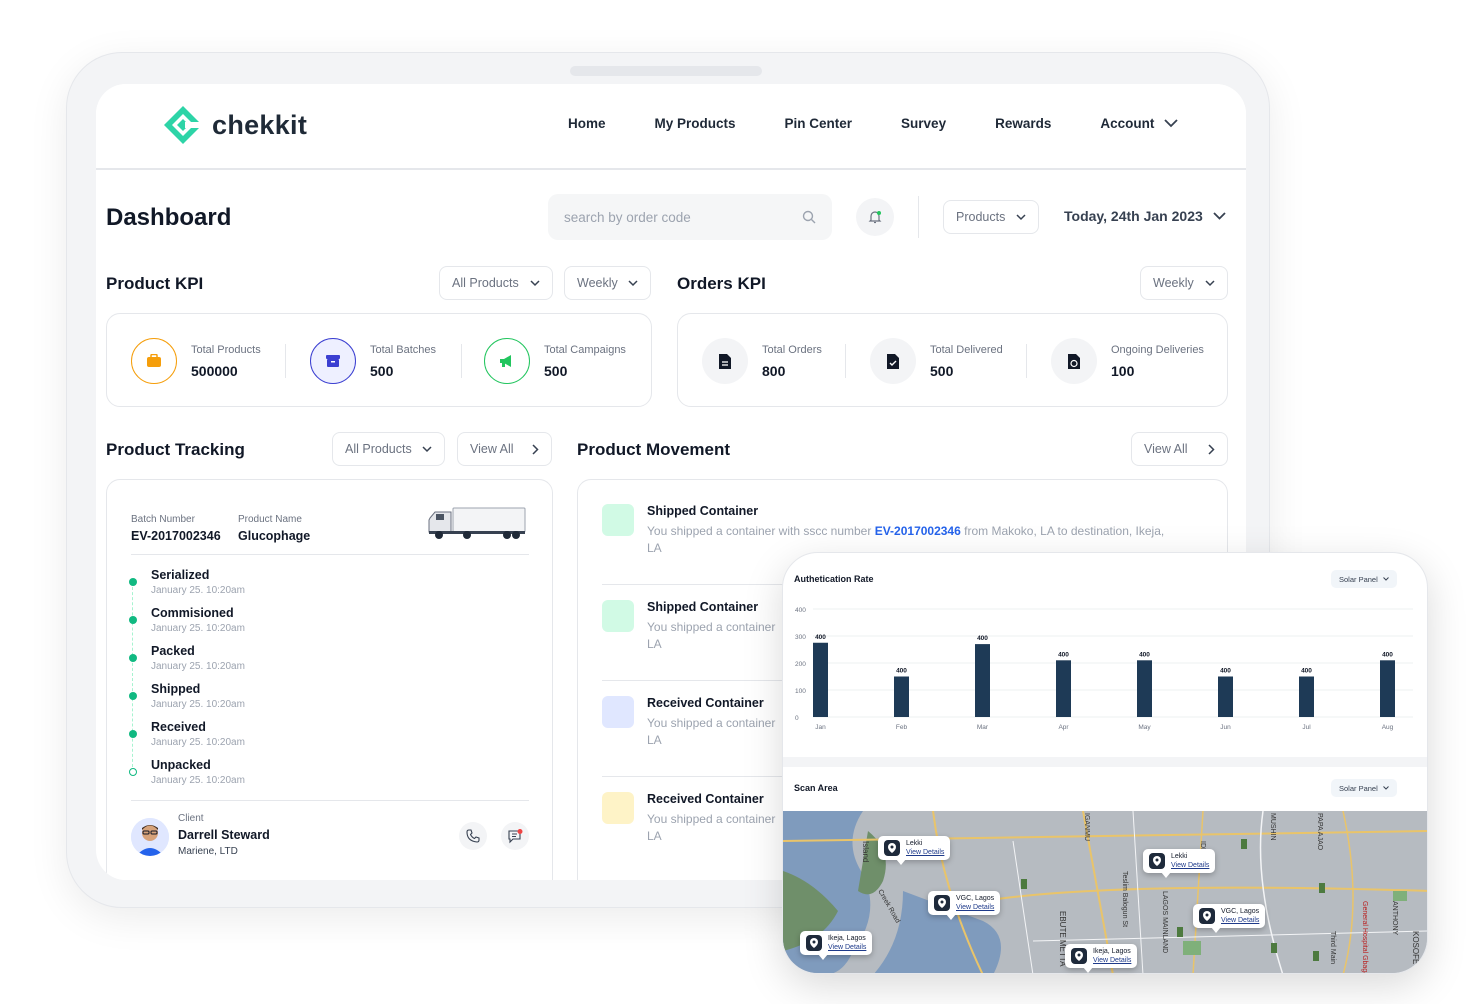 The width and height of the screenshot is (1470, 1004). What do you see at coordinates (555, 361) in the screenshot?
I see `kpi-total-campaigns: Total Campaigns 500` at bounding box center [555, 361].